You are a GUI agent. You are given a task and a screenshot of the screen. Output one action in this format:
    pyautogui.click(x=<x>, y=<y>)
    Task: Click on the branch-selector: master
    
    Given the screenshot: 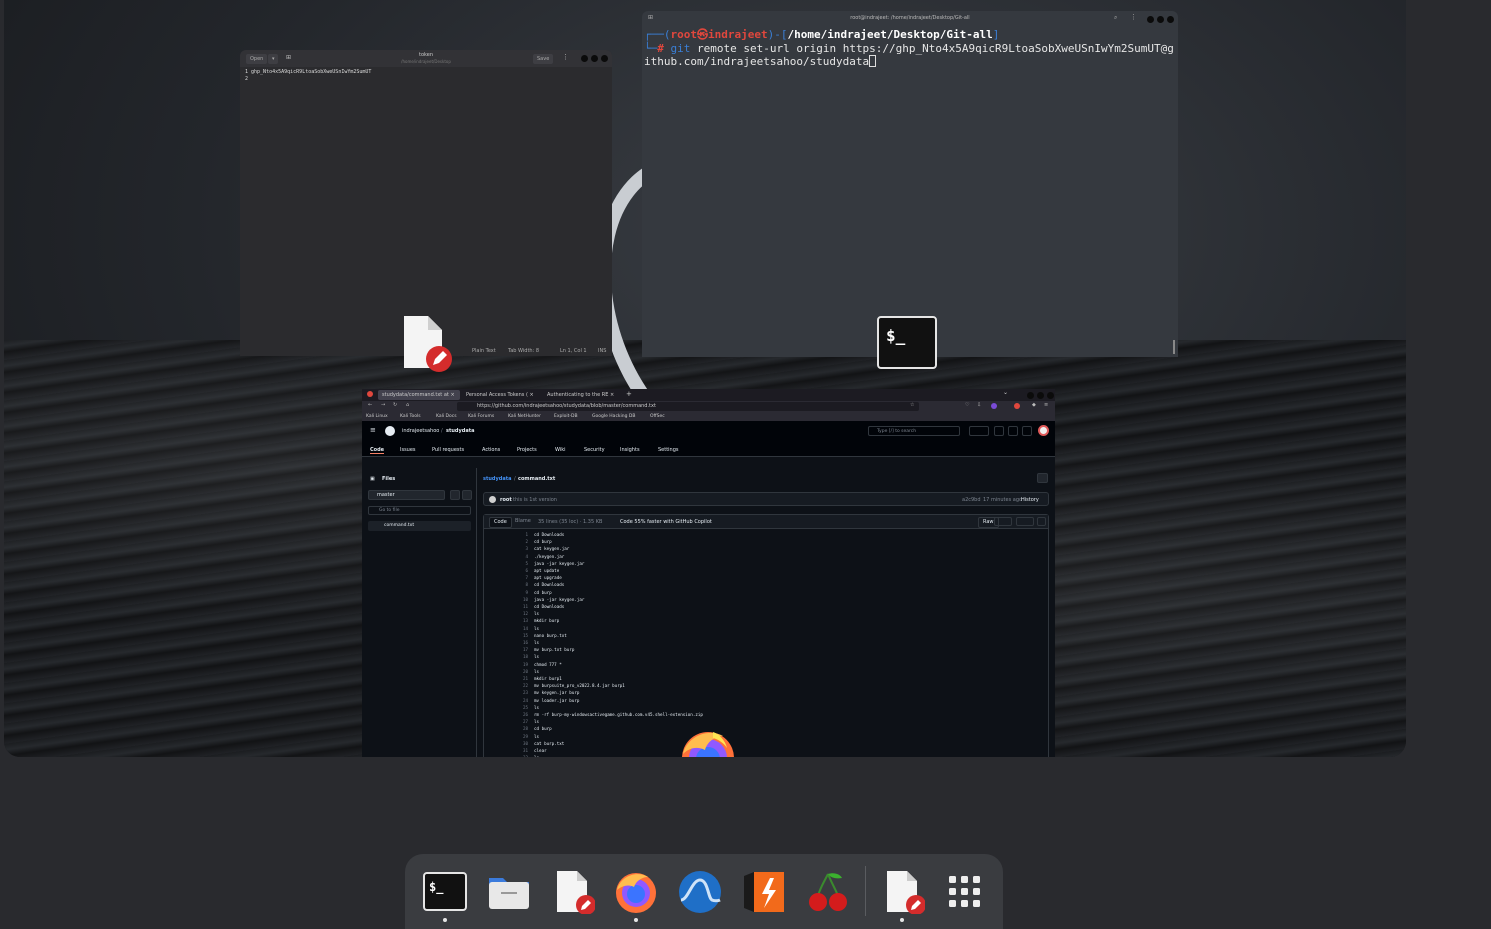 What is the action you would take?
    pyautogui.click(x=406, y=495)
    